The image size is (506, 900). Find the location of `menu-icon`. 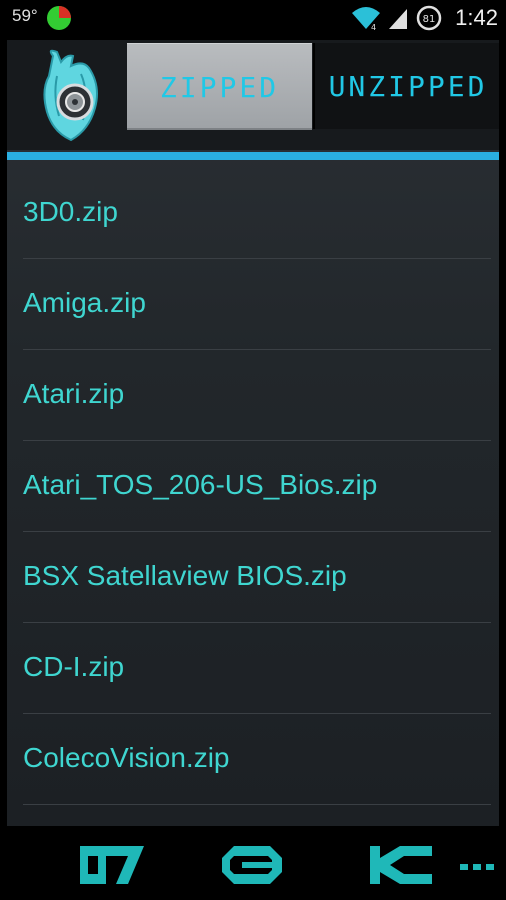

menu-icon is located at coordinates (478, 868).